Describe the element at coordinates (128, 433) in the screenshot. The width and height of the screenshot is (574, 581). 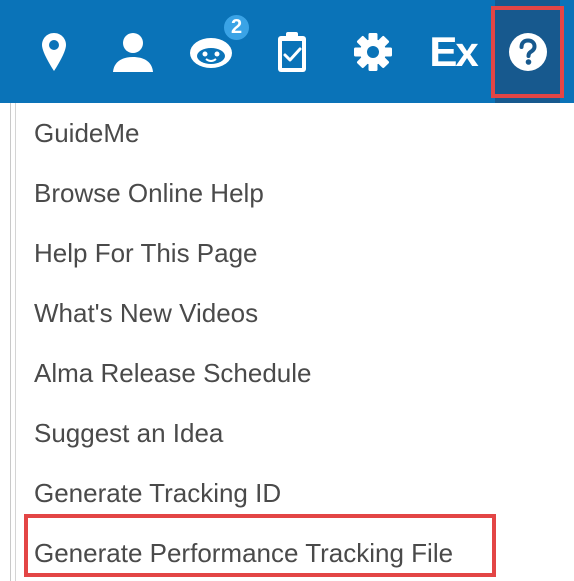
I see `menu-item-suggest-an-idea: Suggest an Idea` at that location.